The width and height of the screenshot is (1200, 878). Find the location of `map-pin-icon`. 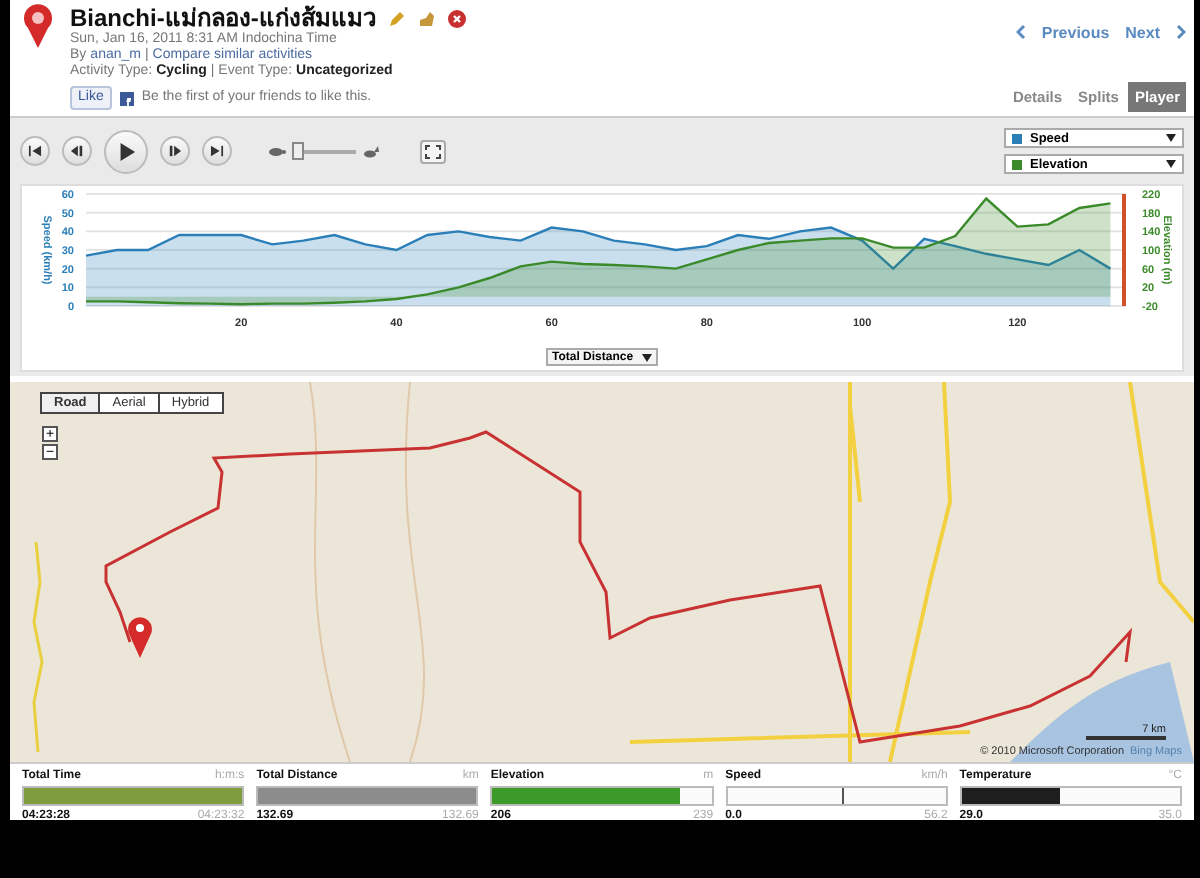

map-pin-icon is located at coordinates (38, 26).